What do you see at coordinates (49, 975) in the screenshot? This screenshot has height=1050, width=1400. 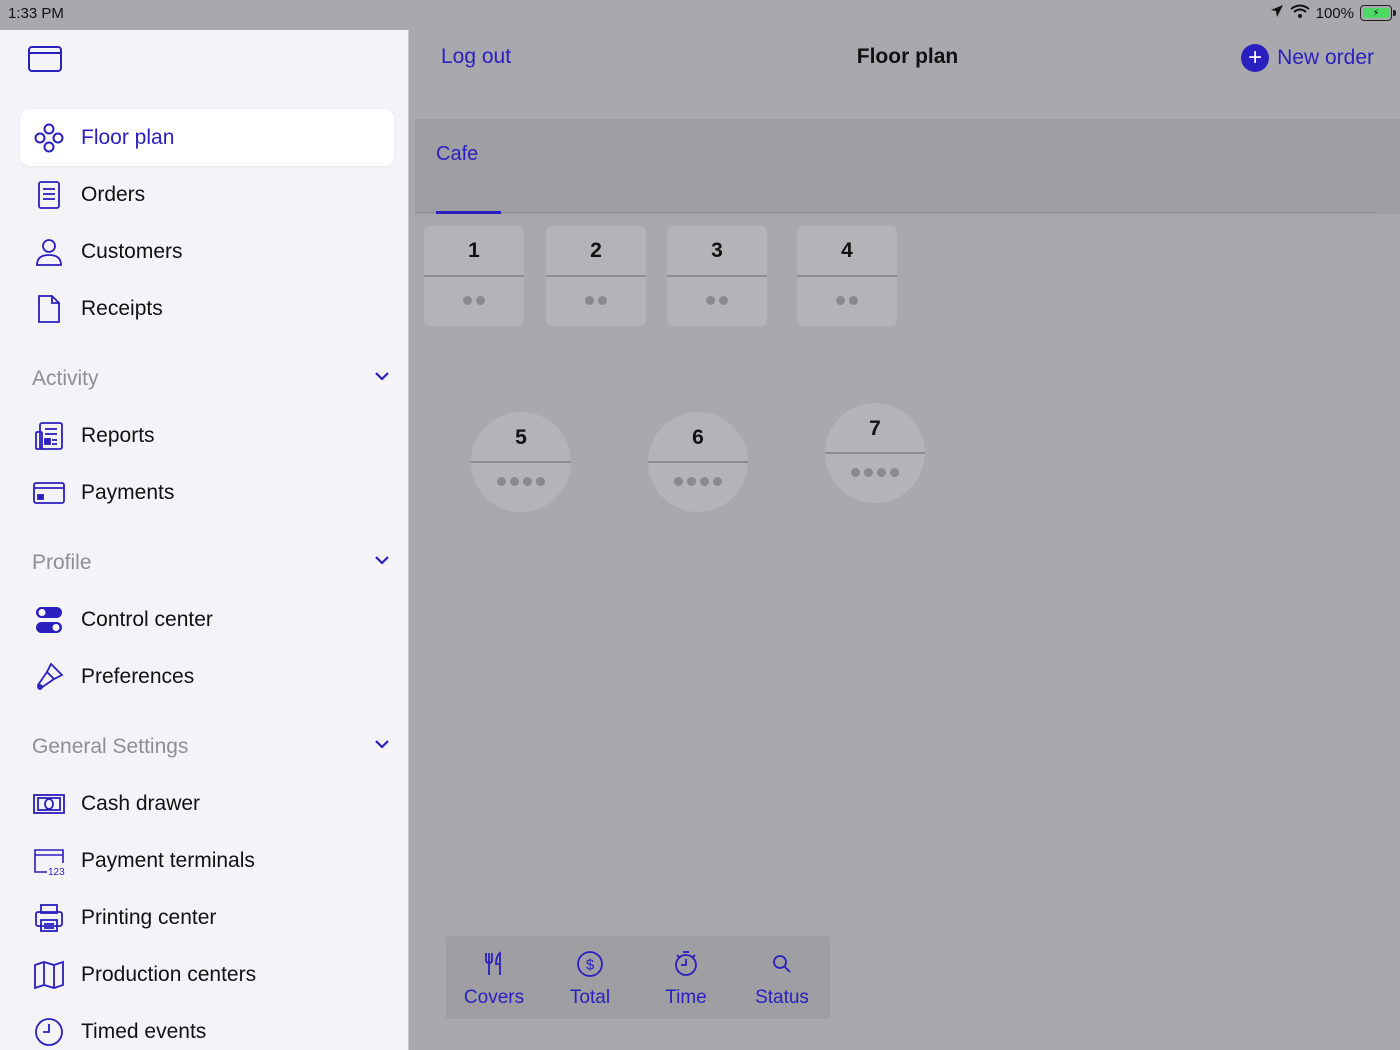 I see `production-centers-icon` at bounding box center [49, 975].